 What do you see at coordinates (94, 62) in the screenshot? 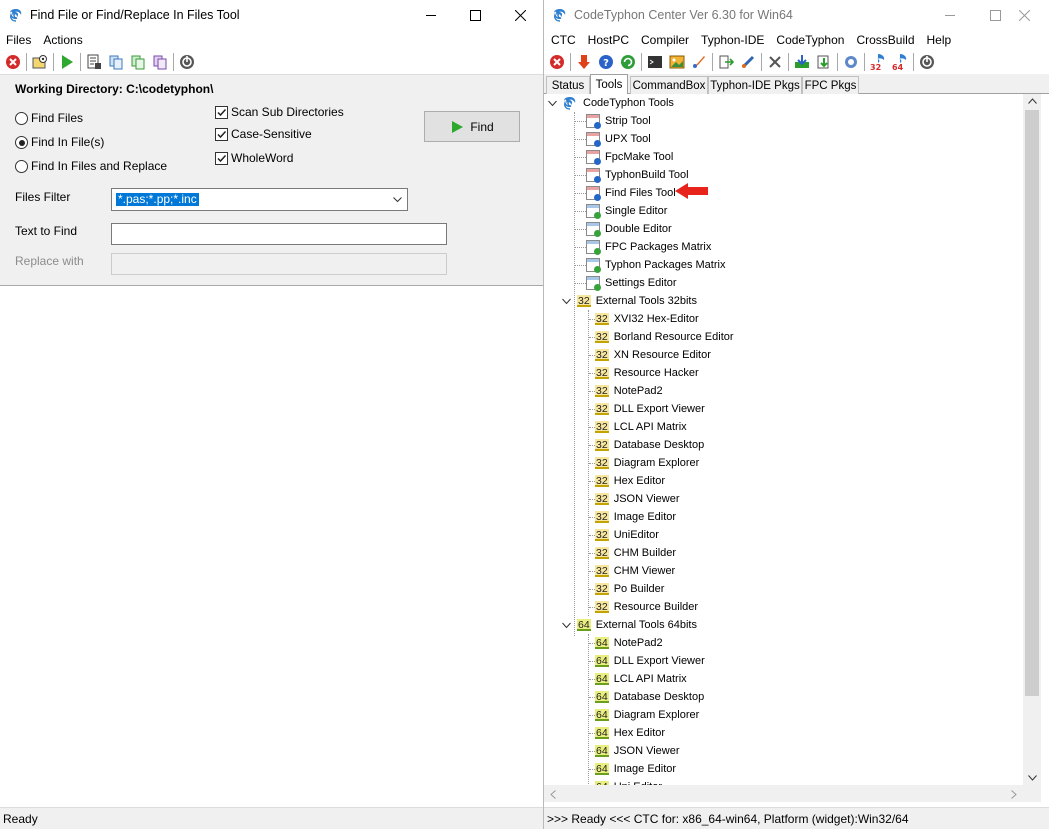
I see `report-button` at bounding box center [94, 62].